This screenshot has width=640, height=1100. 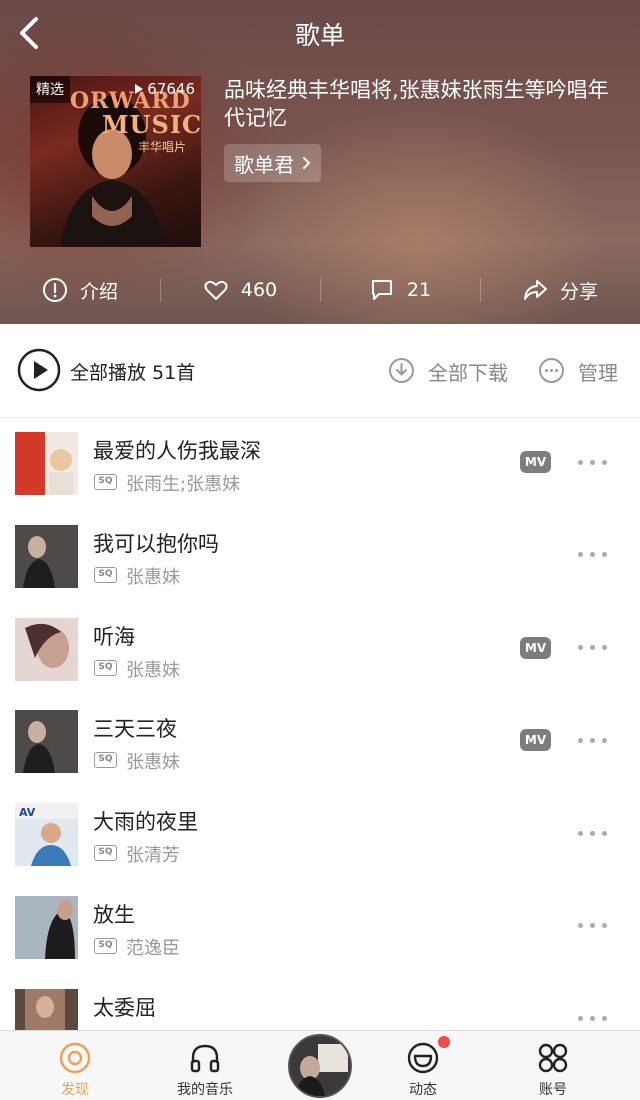 I want to click on song-artist: 张雨生;张惠妹, so click(x=183, y=484).